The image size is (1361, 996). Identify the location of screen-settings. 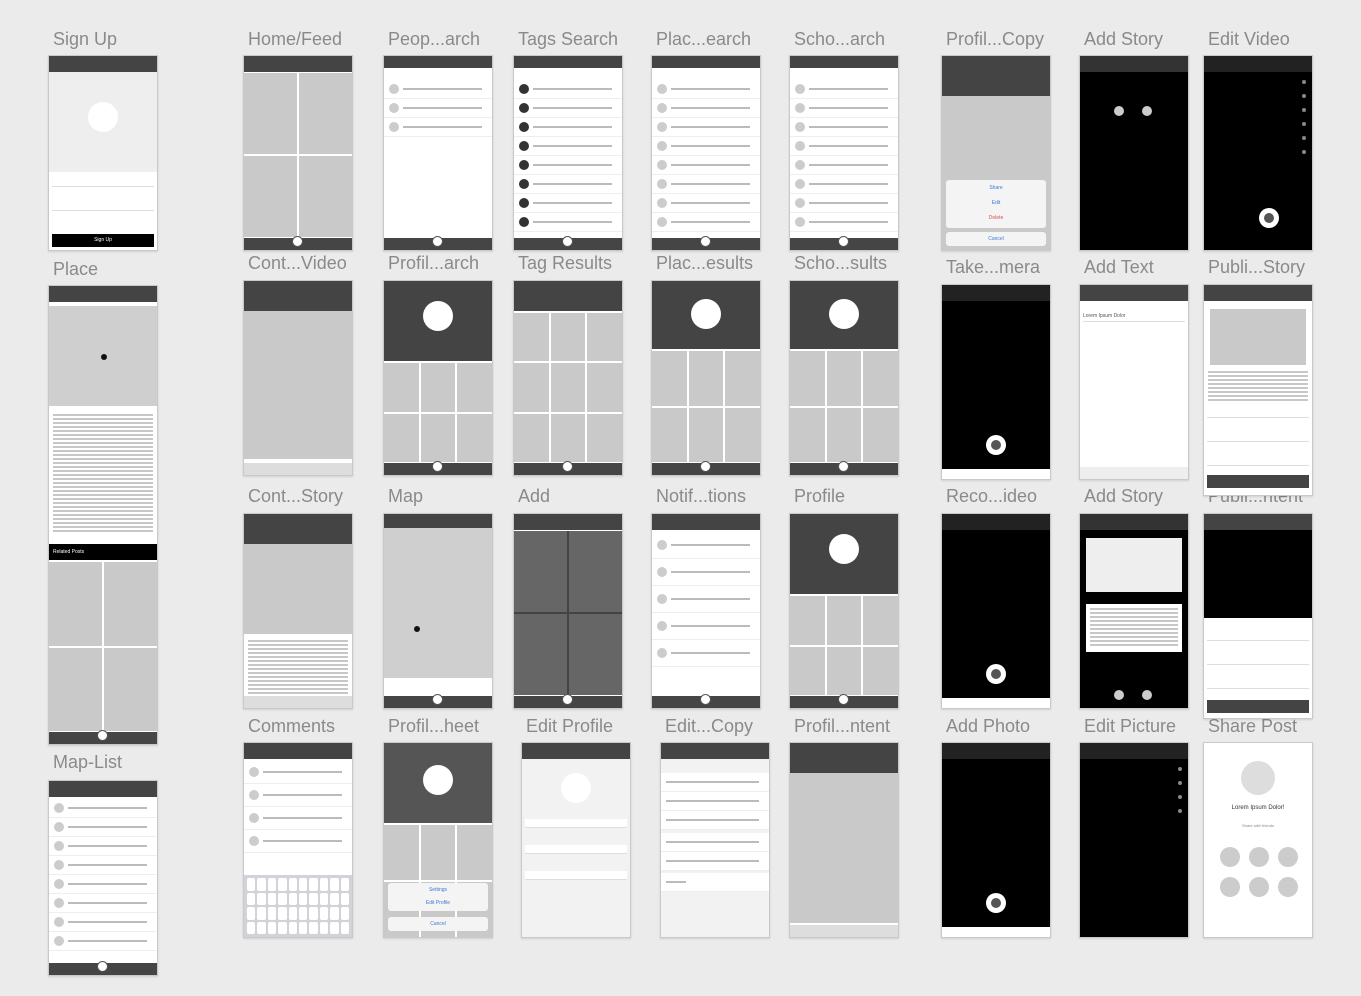
(715, 840).